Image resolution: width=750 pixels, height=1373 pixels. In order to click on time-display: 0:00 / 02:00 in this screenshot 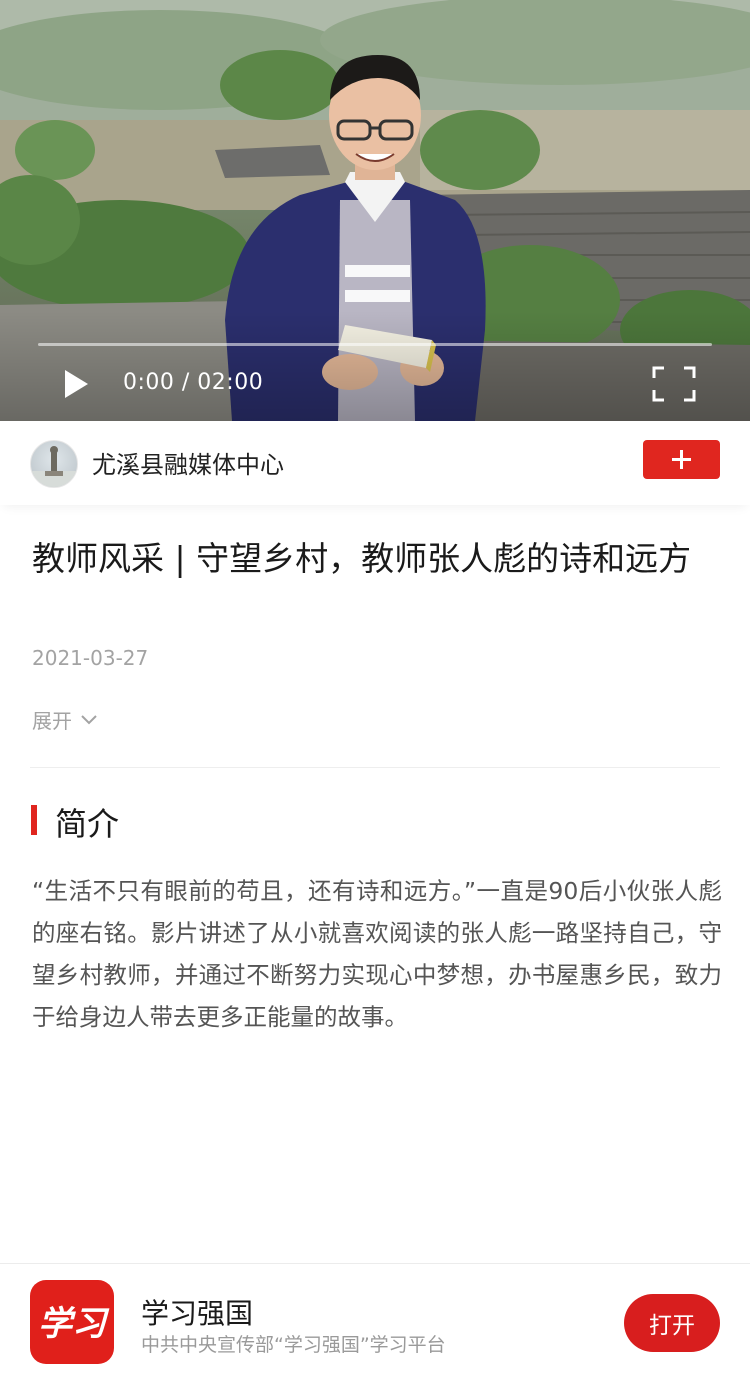, I will do `click(193, 382)`.